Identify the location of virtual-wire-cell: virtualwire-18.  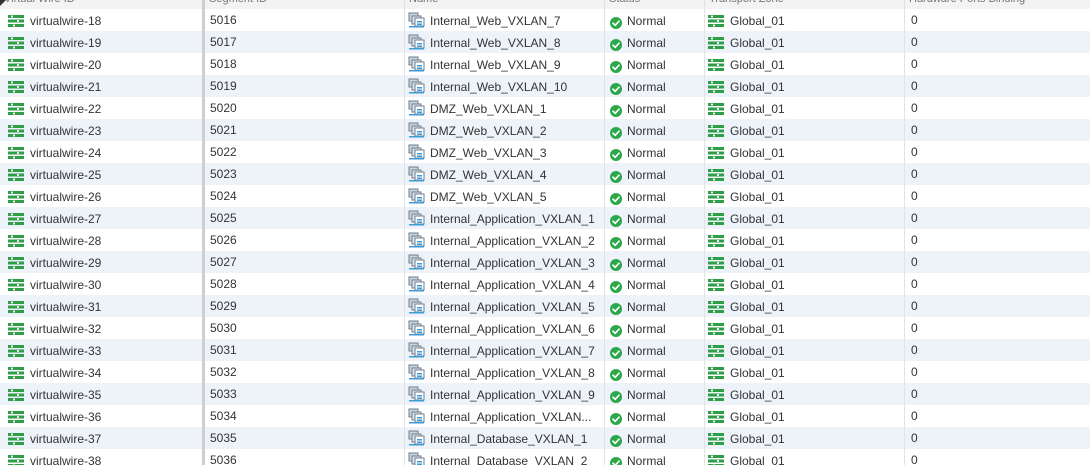
(105, 20).